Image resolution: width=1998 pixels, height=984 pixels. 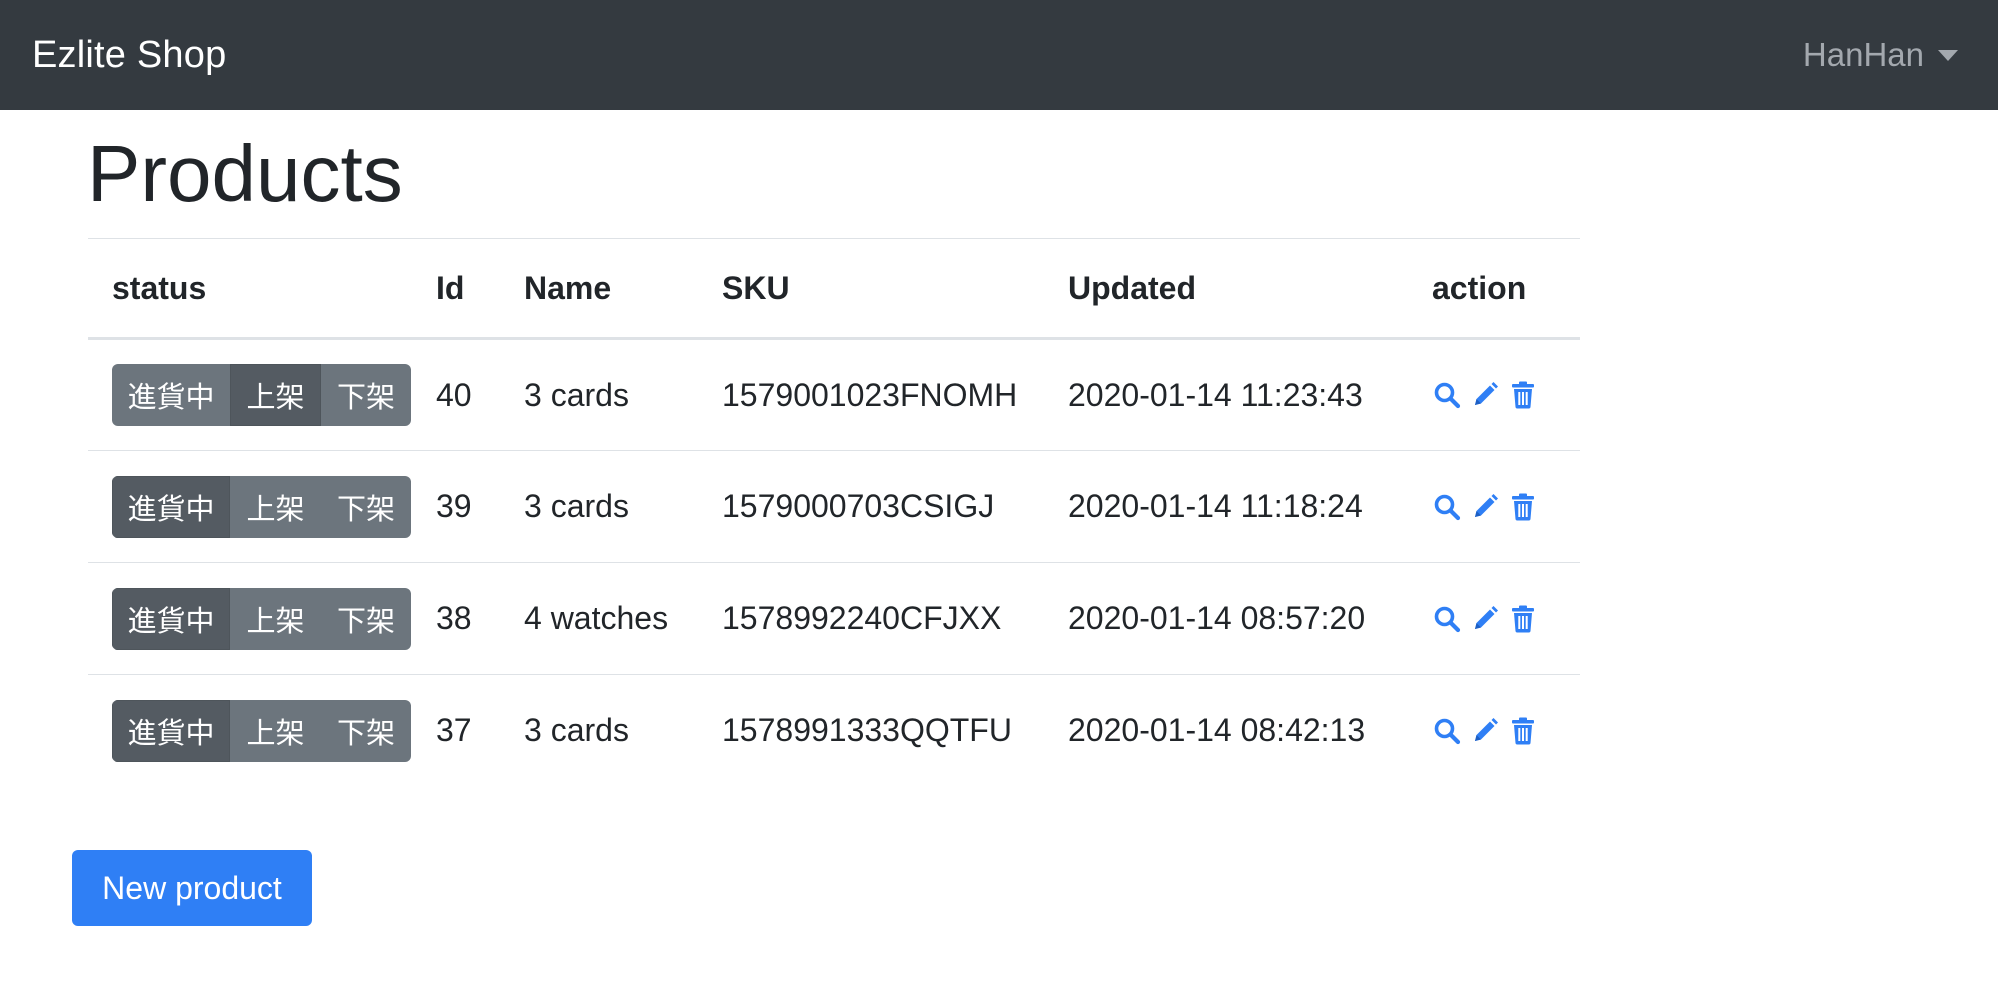 What do you see at coordinates (871, 506) in the screenshot?
I see `product-sku: 1579000703CSIGJ` at bounding box center [871, 506].